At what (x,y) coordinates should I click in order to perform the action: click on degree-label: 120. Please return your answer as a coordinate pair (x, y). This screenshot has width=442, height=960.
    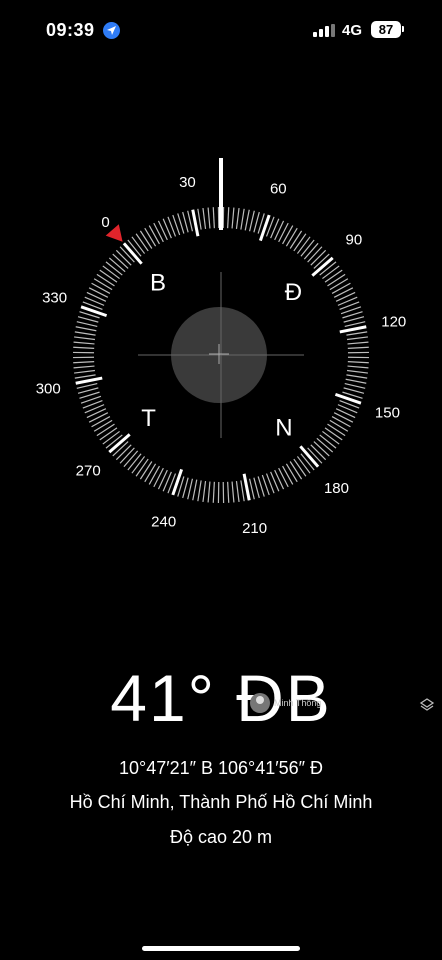
    Looking at the image, I should click on (393, 321).